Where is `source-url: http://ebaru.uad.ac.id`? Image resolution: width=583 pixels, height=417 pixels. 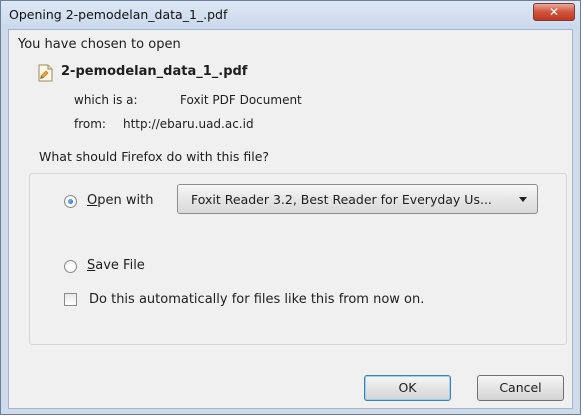 source-url: http://ebaru.uad.ac.id is located at coordinates (188, 124).